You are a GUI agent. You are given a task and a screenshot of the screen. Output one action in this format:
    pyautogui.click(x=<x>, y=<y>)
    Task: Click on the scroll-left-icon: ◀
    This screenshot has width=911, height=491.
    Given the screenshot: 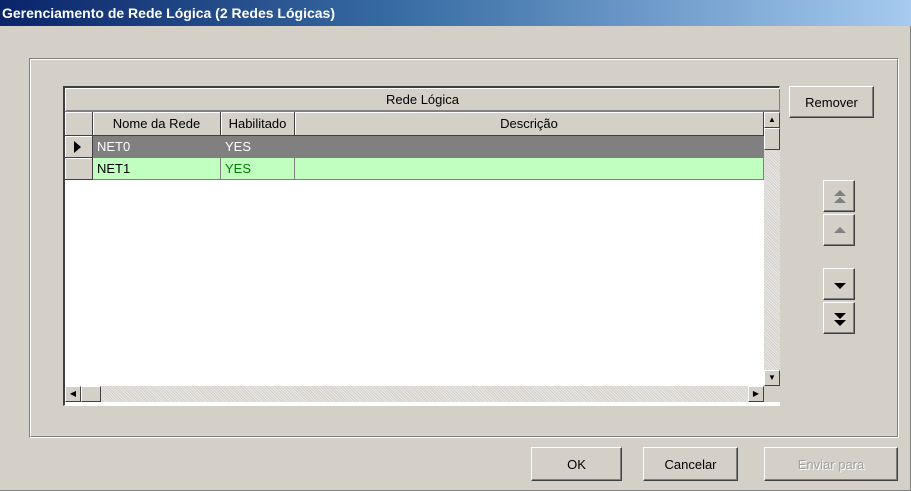 What is the action you would take?
    pyautogui.click(x=73, y=394)
    